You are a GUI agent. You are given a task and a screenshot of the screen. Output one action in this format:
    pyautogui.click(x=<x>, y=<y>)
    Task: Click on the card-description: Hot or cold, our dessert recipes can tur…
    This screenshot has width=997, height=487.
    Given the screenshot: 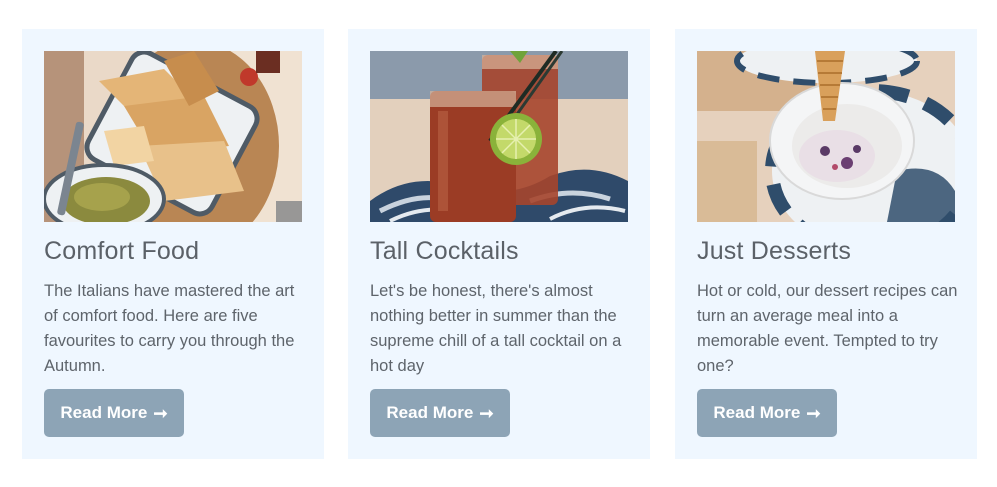 What is the action you would take?
    pyautogui.click(x=827, y=328)
    